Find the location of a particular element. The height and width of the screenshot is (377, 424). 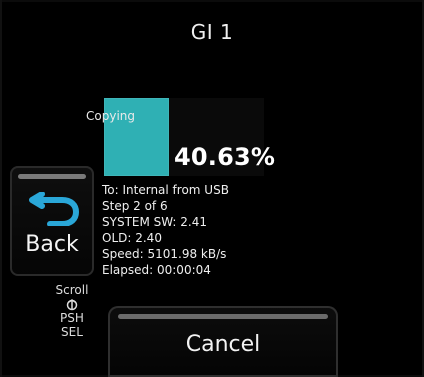

scroll-hint-line3: SEL is located at coordinates (72, 332).